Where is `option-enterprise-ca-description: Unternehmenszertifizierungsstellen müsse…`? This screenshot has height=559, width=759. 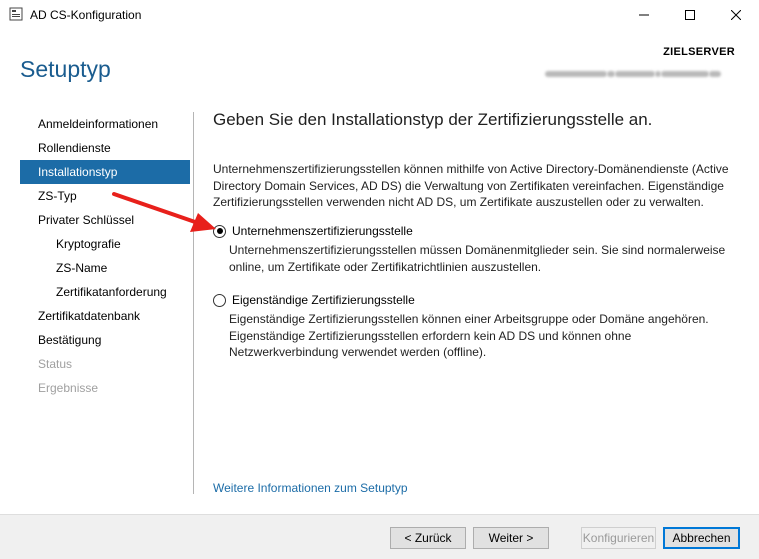 option-enterprise-ca-description: Unternehmenszertifizierungsstellen müsse… is located at coordinates (477, 258).